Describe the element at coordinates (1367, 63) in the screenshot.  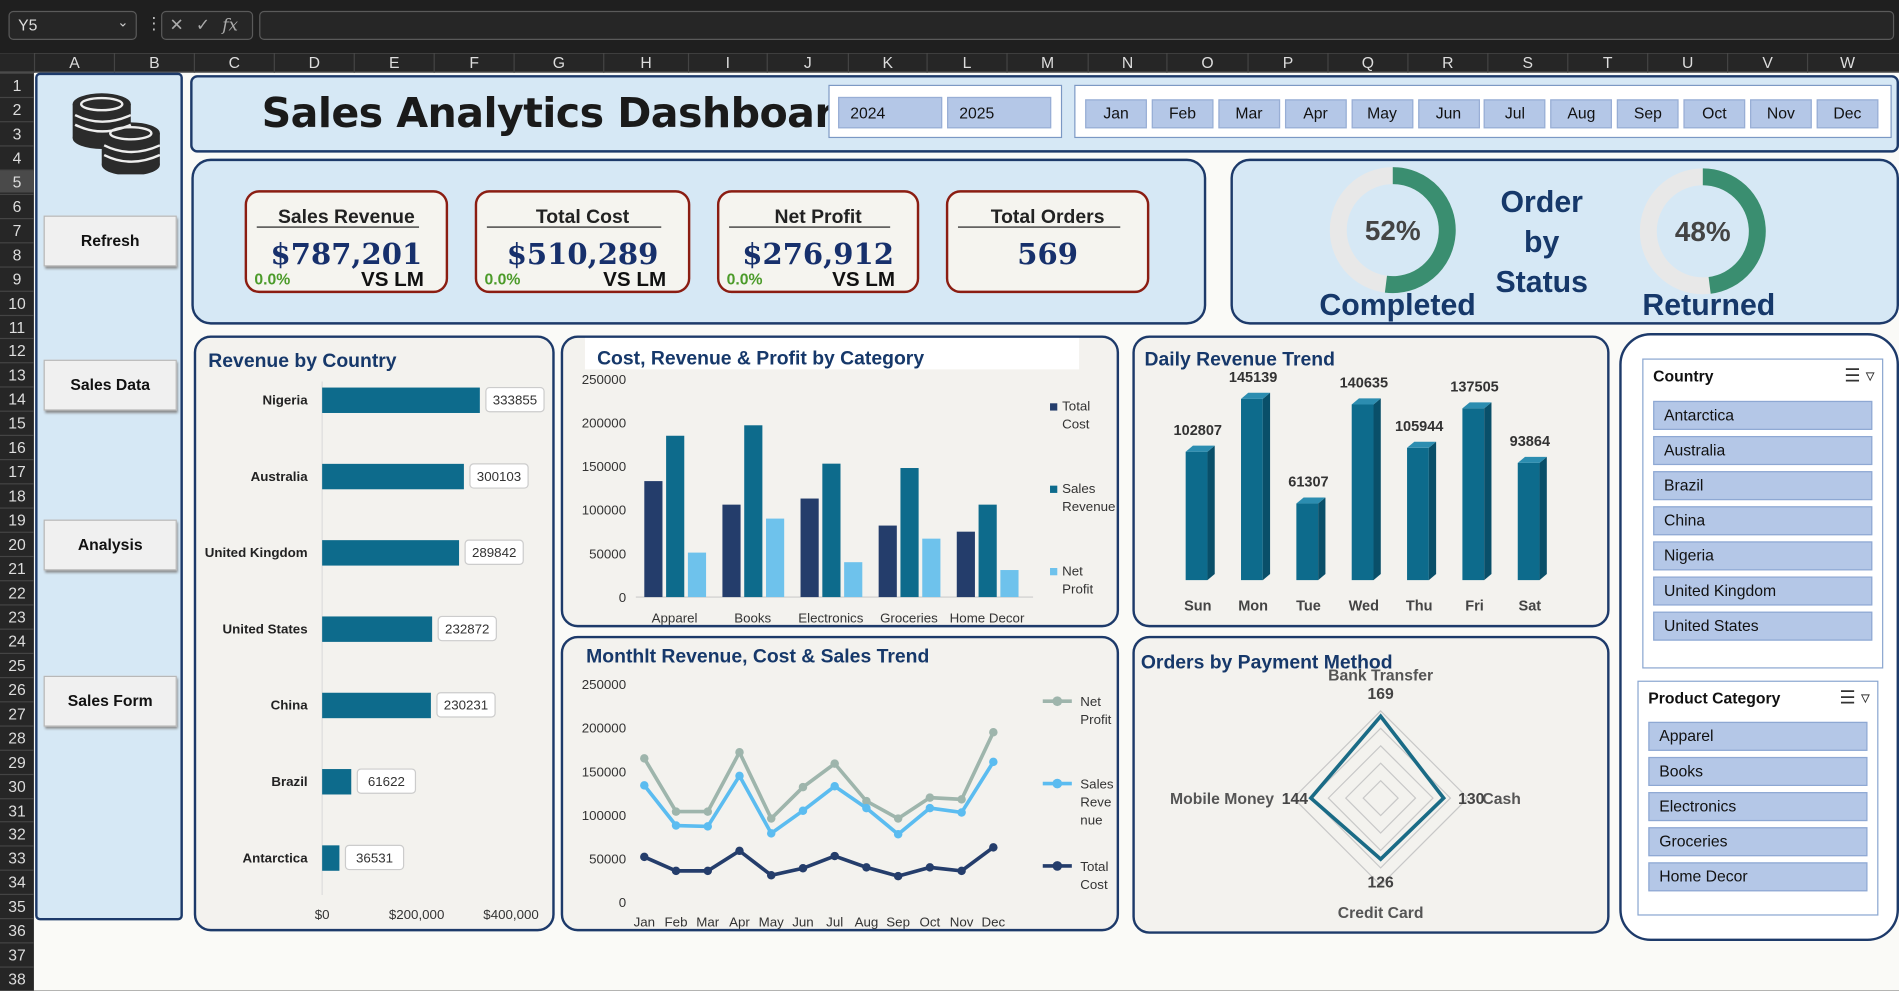
I see `column-header: Q` at that location.